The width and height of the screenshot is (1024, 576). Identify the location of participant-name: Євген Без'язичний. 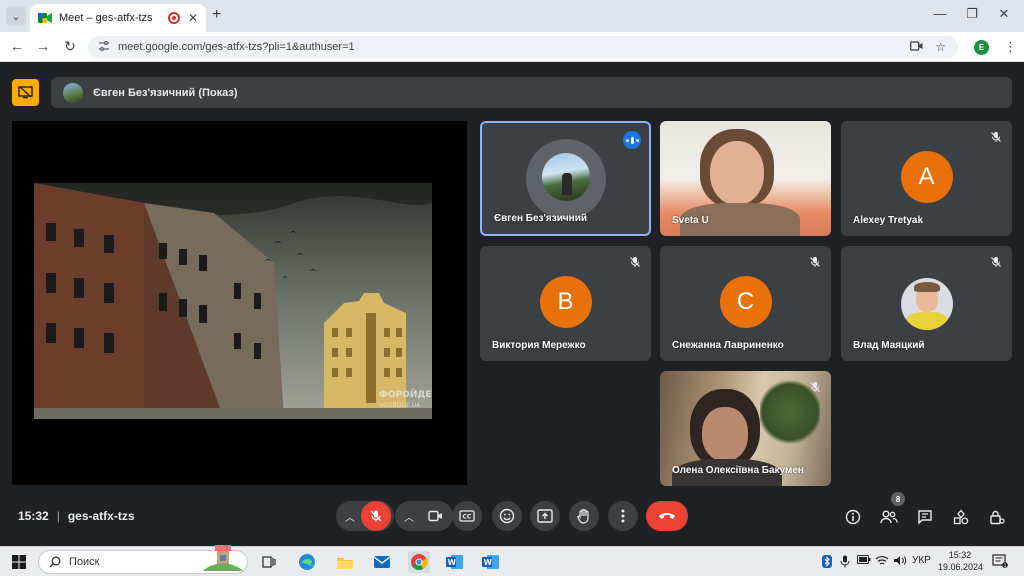
(540, 218).